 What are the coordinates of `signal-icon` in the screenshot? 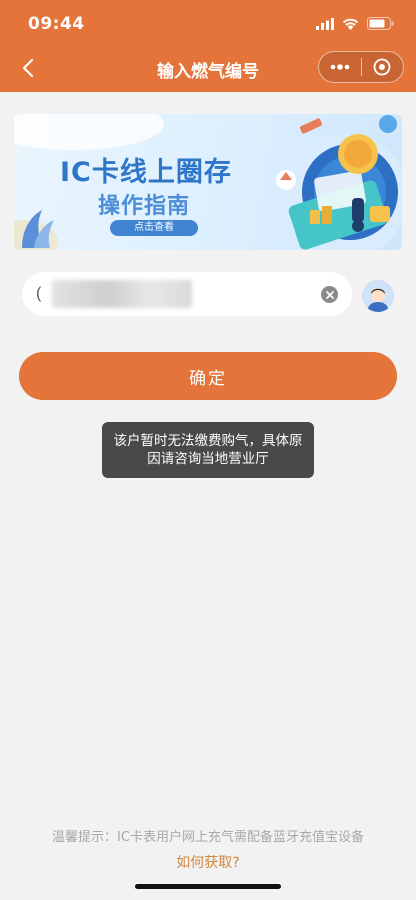 It's located at (325, 24).